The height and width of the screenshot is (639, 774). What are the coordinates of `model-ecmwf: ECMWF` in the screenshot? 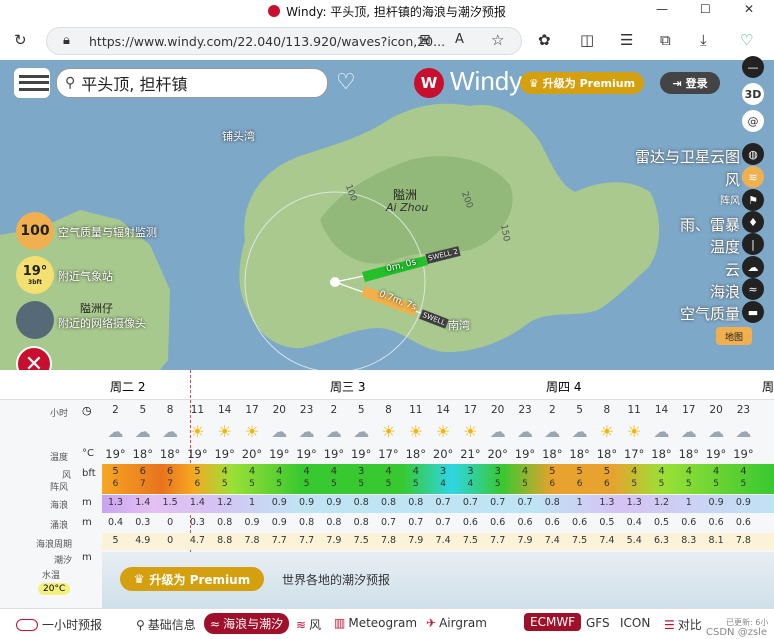 It's located at (553, 622).